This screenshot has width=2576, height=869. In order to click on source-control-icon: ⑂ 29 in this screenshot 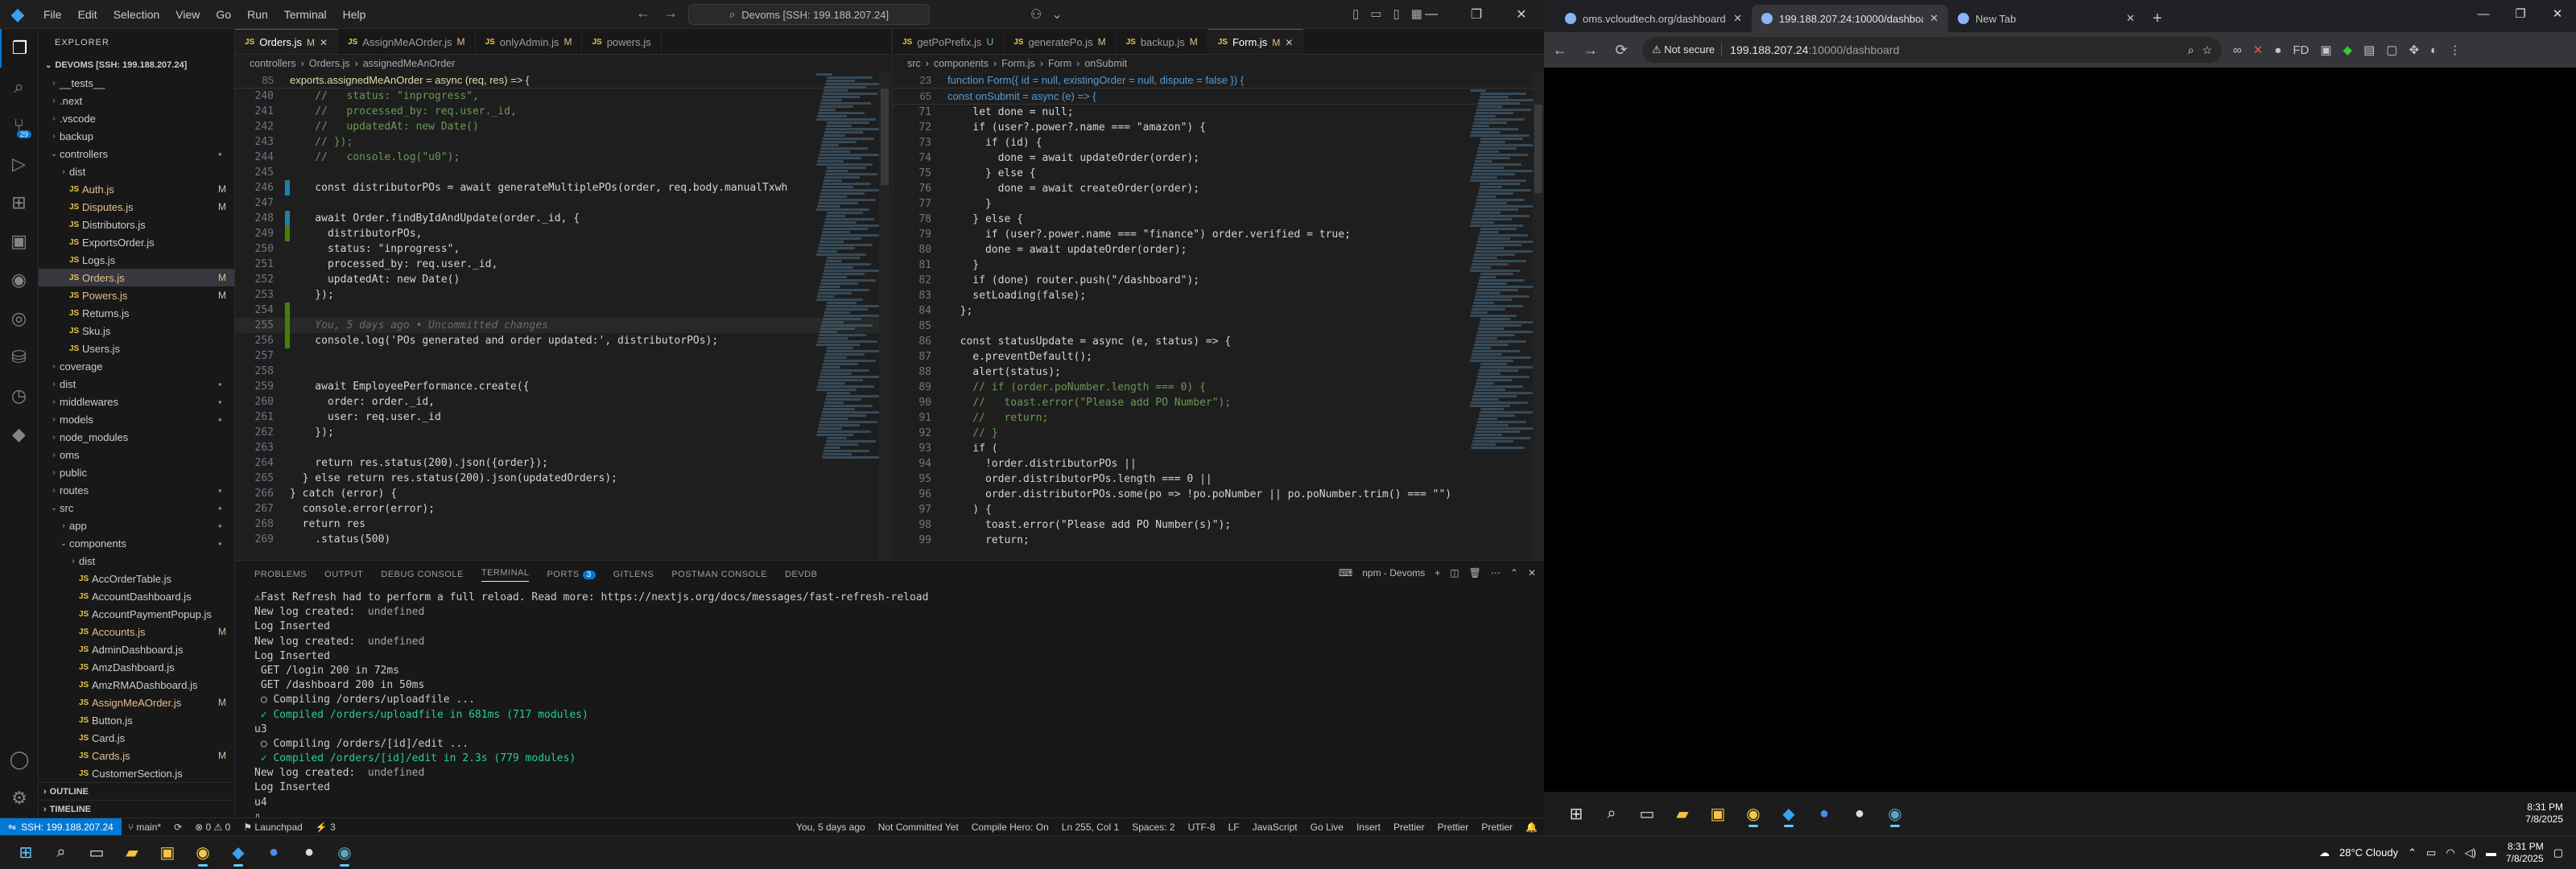, I will do `click(19, 125)`.